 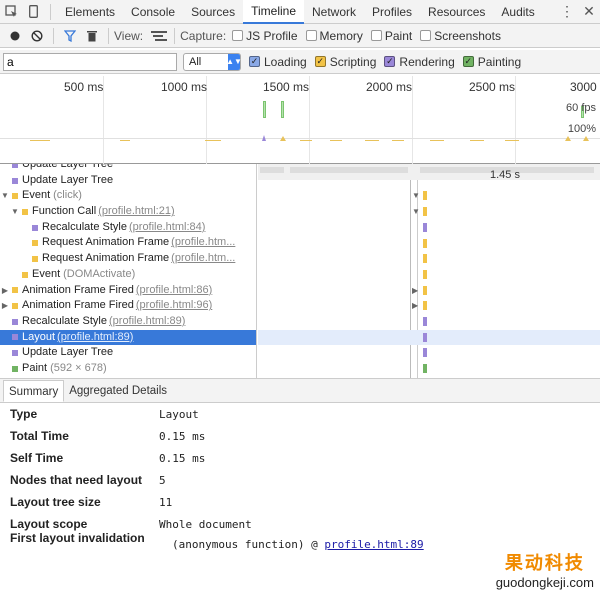 I want to click on filter-scripting: ✓ Scripting, so click(x=345, y=62).